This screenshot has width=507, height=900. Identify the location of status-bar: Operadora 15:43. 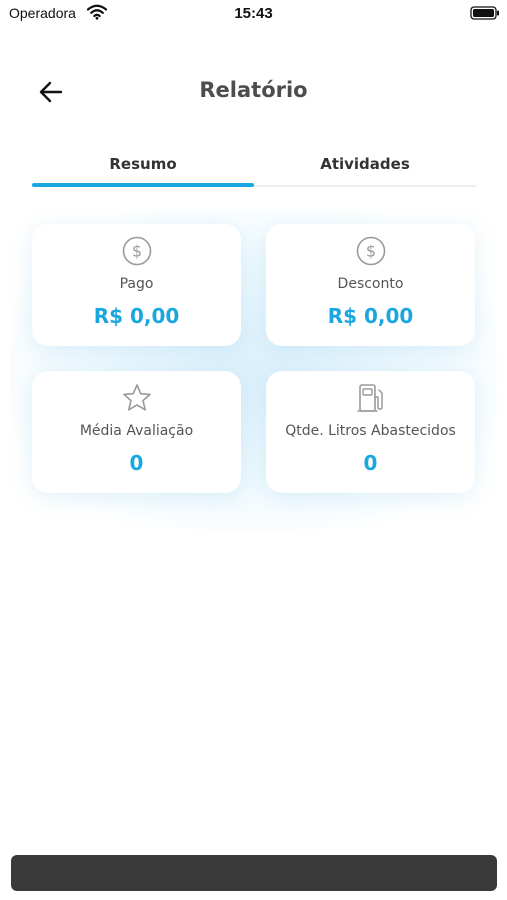
(253, 14).